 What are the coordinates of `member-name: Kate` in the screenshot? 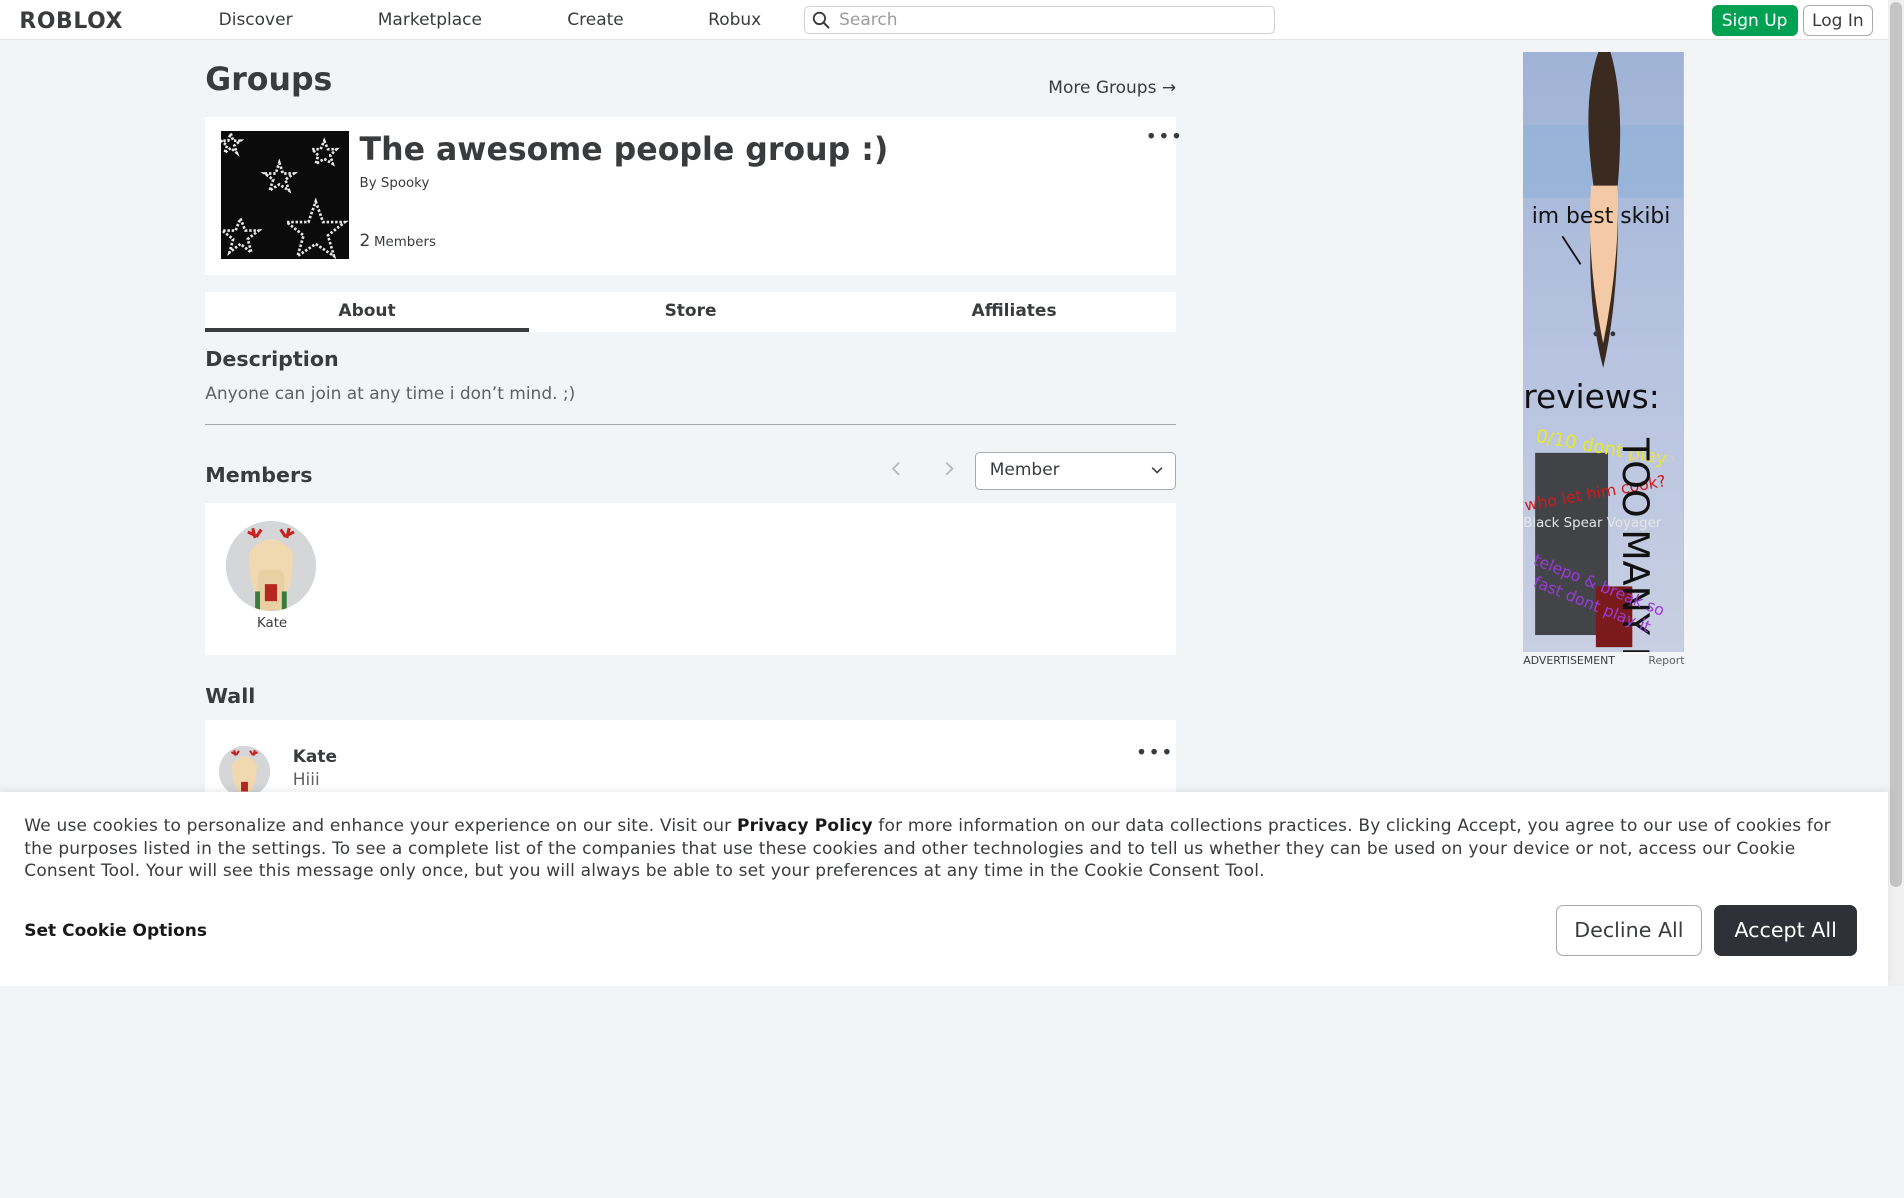 It's located at (272, 623).